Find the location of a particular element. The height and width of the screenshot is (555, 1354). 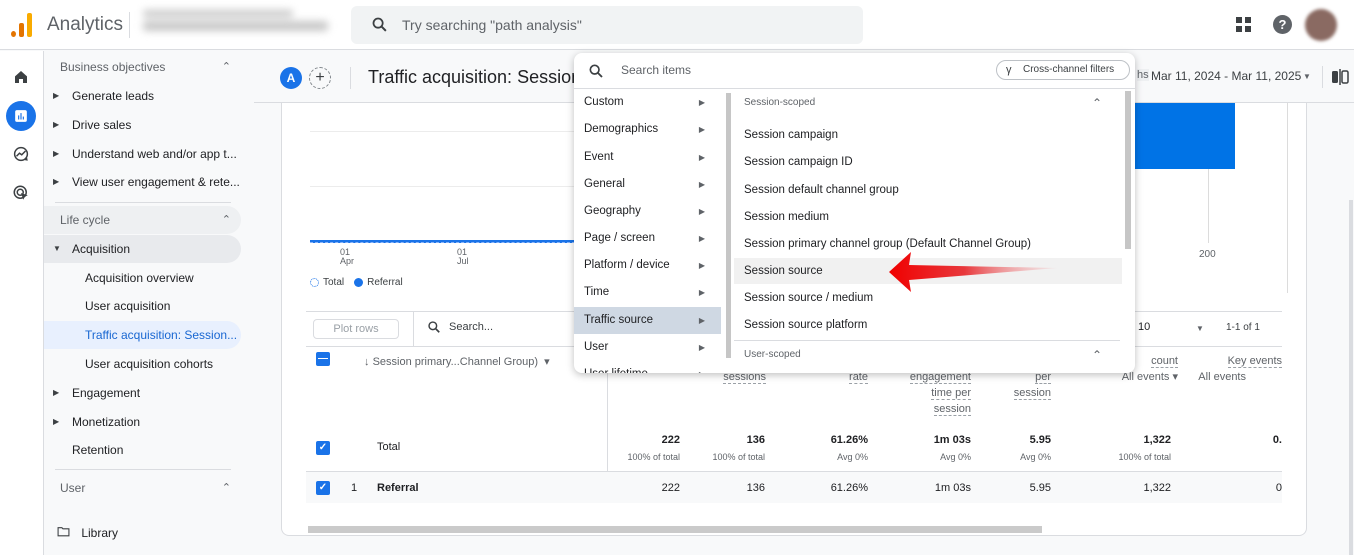

total-sub: Avg 0% is located at coordinates (1035, 457).